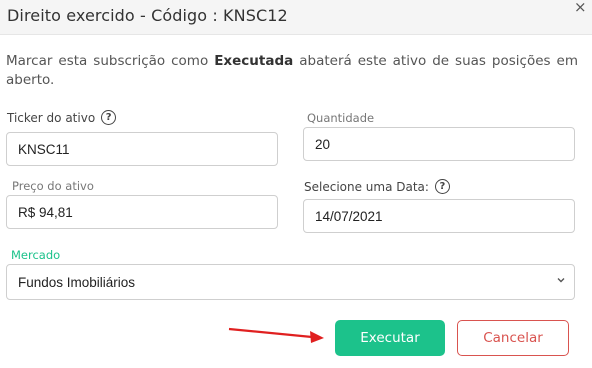 Image resolution: width=592 pixels, height=368 pixels. I want to click on red-arrow-annotation, so click(276, 335).